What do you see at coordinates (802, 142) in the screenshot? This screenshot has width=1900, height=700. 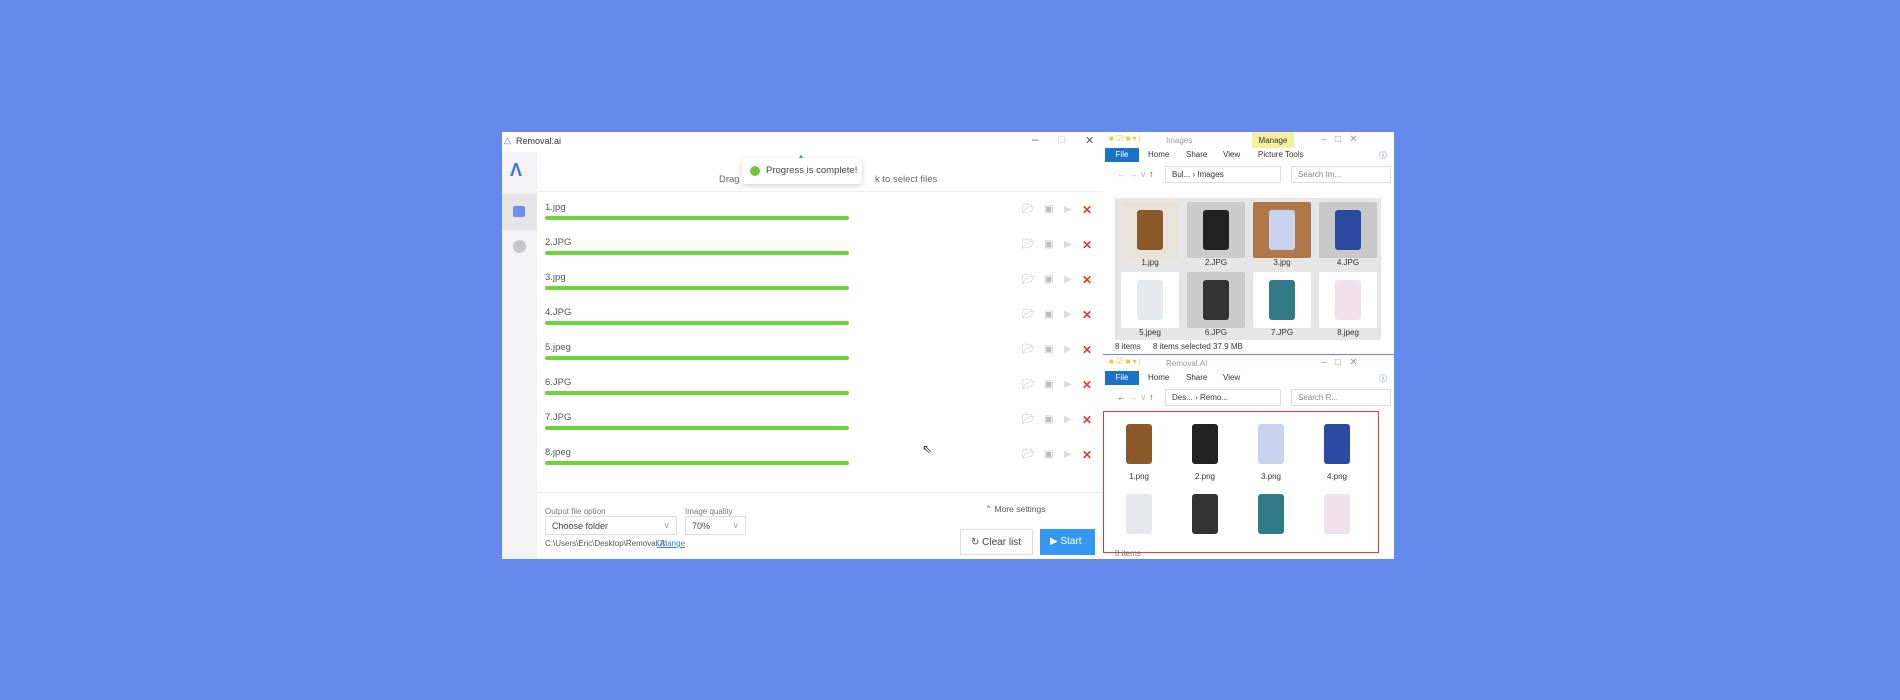 I see `title-bar: △ Removal.ai – □ ✕` at bounding box center [802, 142].